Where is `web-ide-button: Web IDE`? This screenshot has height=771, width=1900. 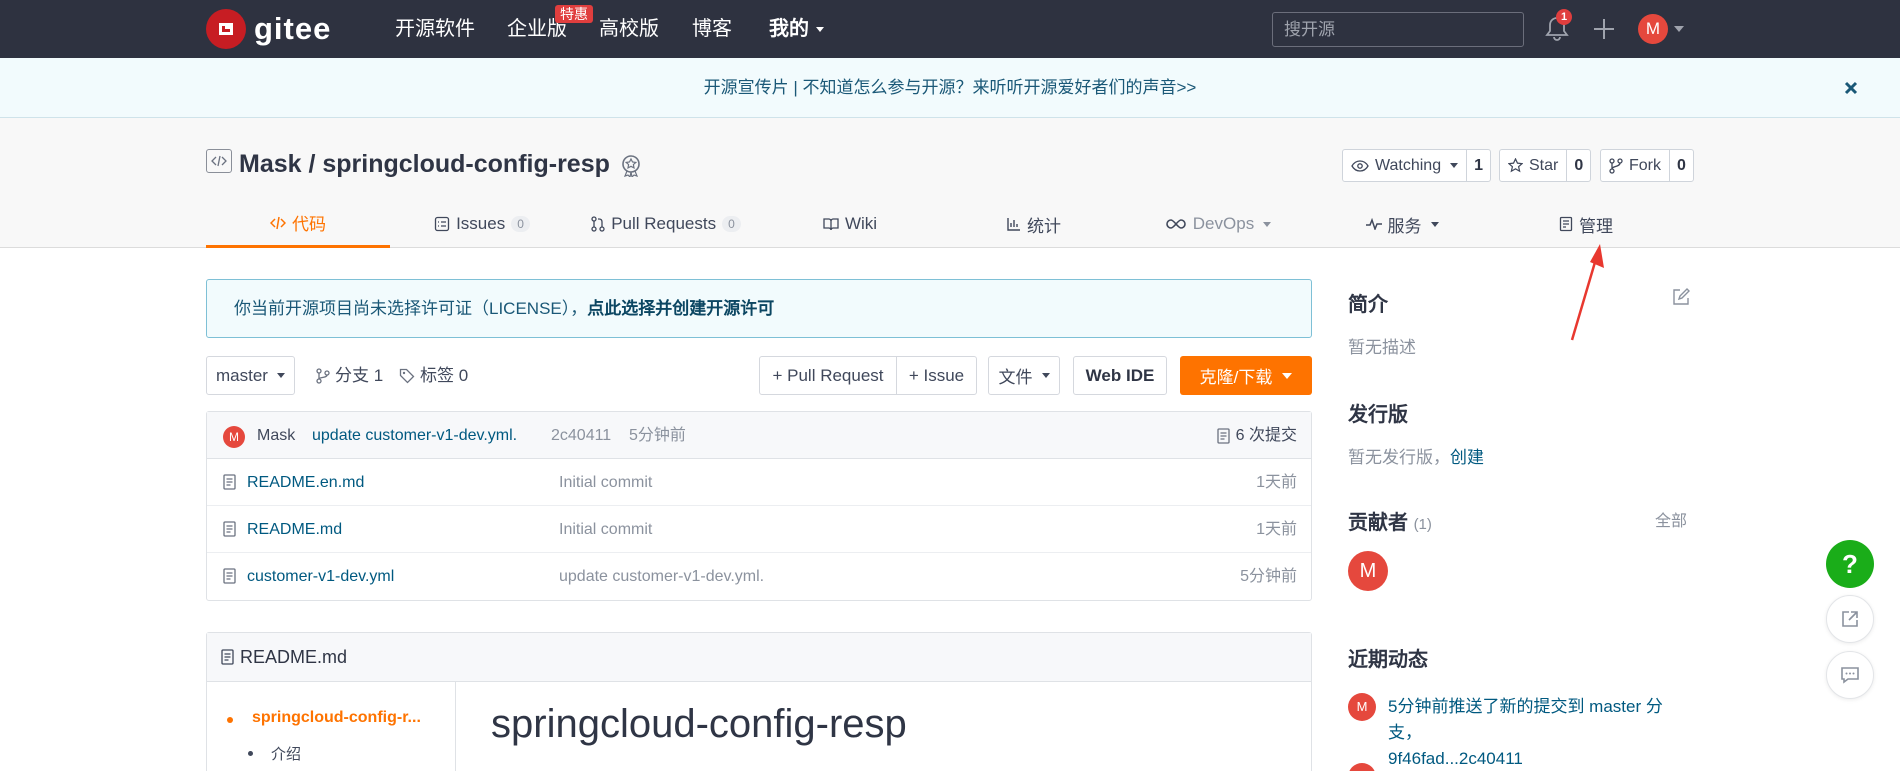 web-ide-button: Web IDE is located at coordinates (1120, 375).